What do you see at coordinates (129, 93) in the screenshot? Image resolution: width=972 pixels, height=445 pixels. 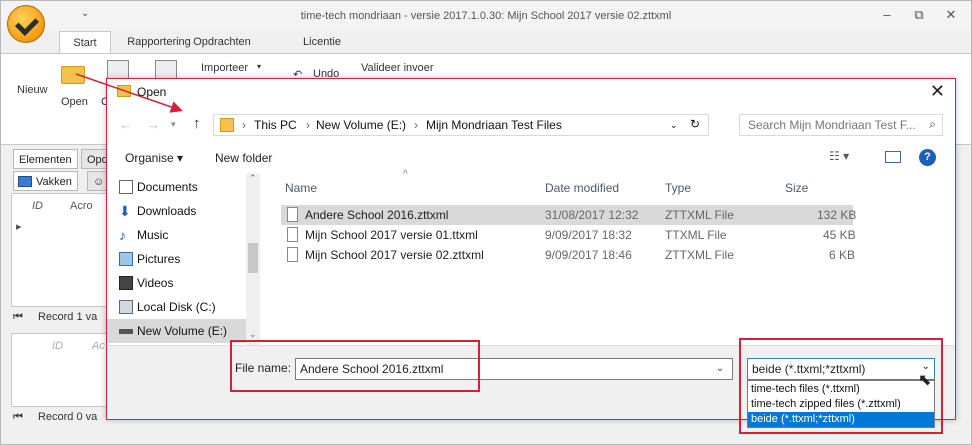 I see `annotation-arrow-icon` at bounding box center [129, 93].